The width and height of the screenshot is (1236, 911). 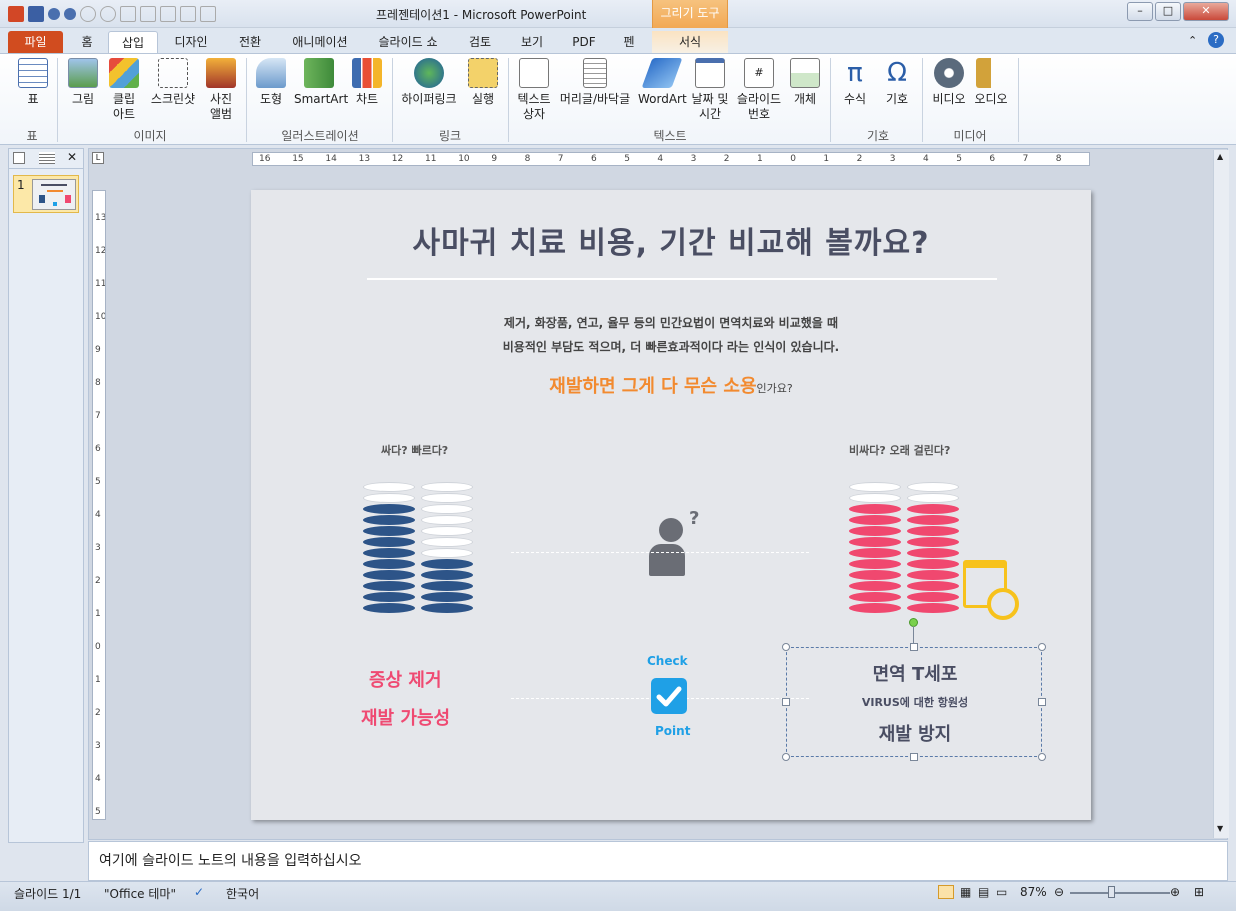 I want to click on tab-view: 보기, so click(x=532, y=42).